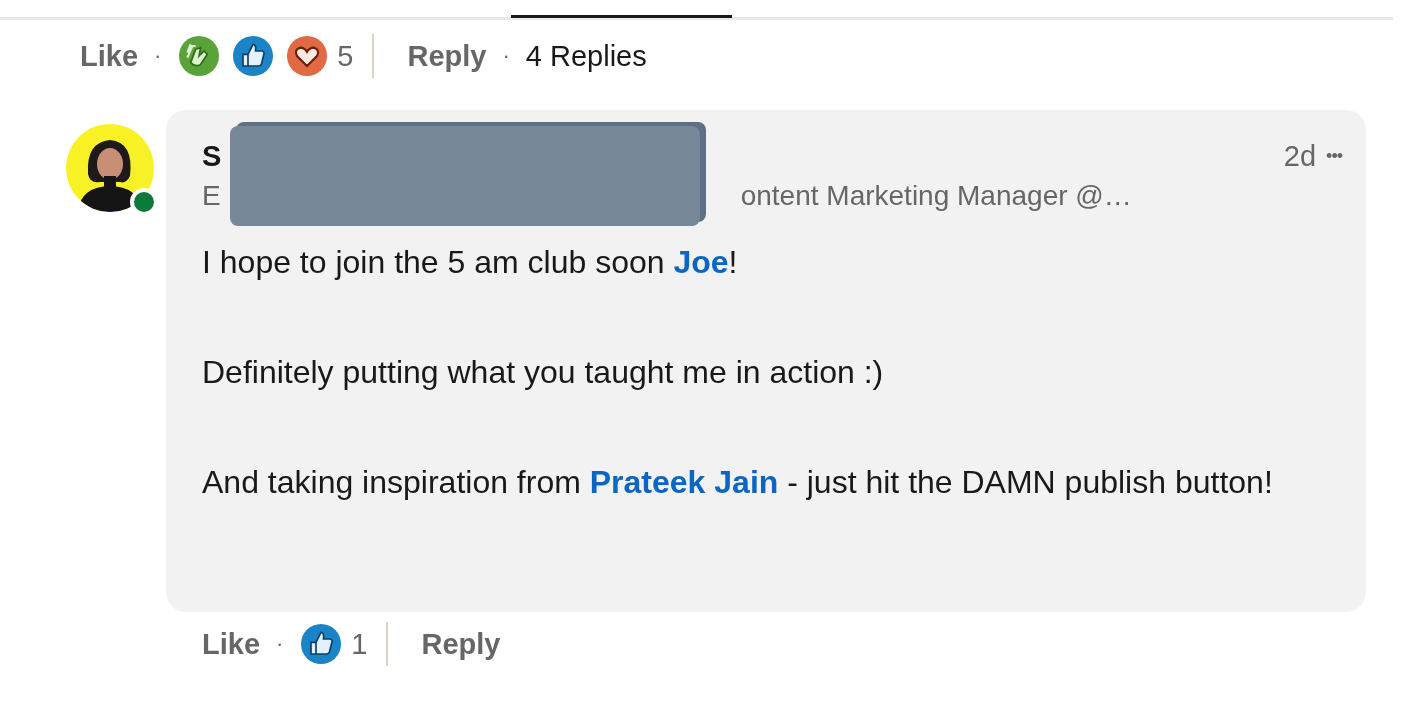 This screenshot has width=1406, height=708. I want to click on replies-link: 4 Replies, so click(586, 56).